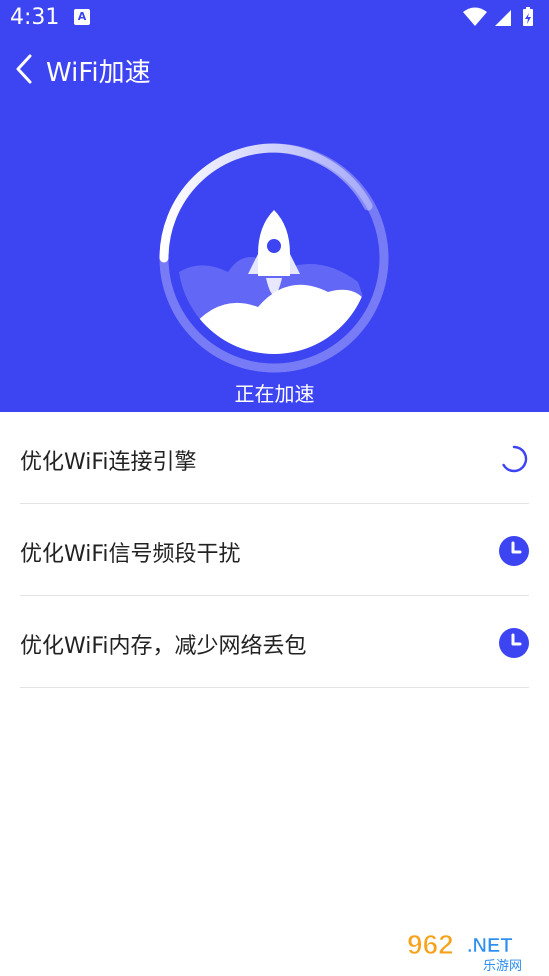 The image size is (549, 976). I want to click on status-icons, so click(498, 16).